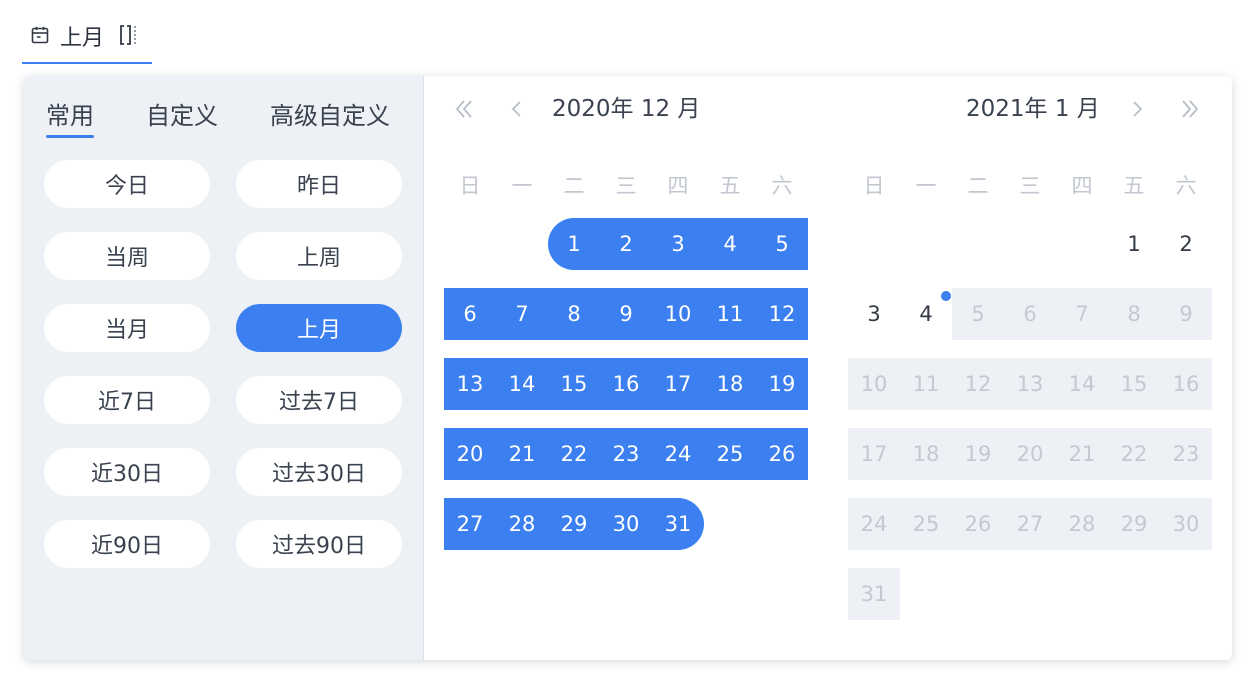  I want to click on quick-recent-7-days: 近7日, so click(127, 400).